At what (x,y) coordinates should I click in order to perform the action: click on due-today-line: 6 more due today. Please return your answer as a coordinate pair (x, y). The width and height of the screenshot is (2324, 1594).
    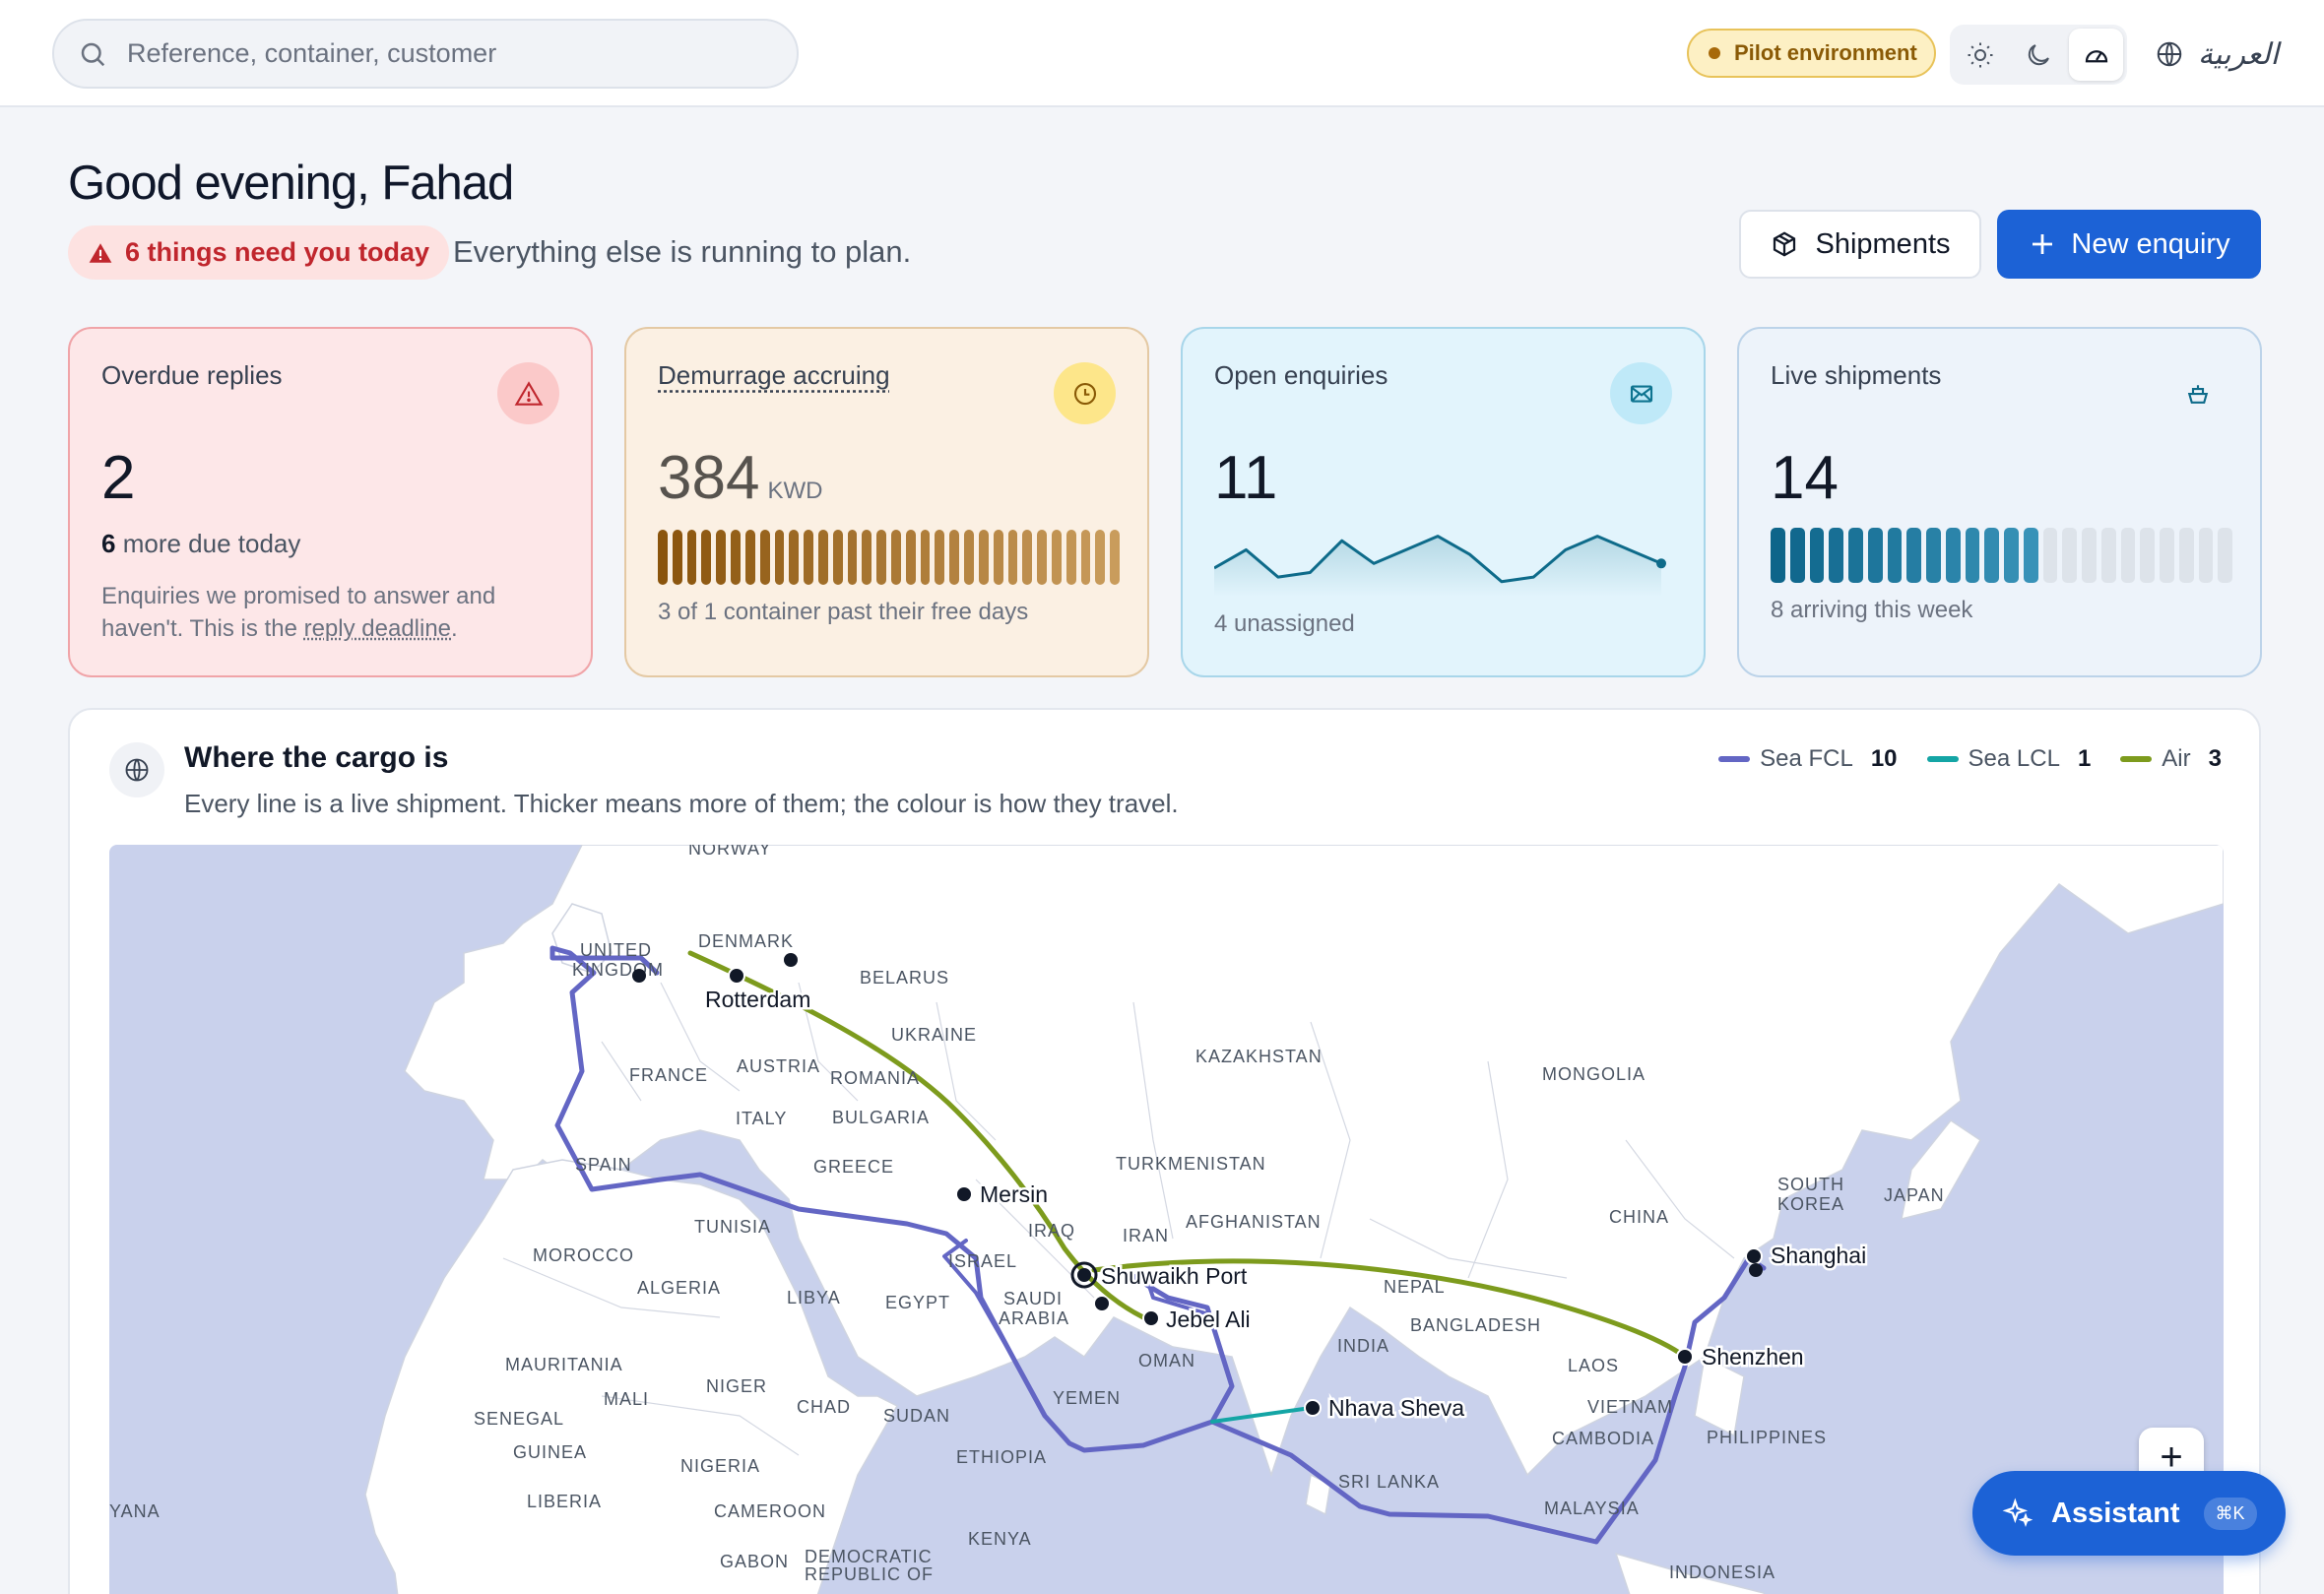
    Looking at the image, I should click on (201, 544).